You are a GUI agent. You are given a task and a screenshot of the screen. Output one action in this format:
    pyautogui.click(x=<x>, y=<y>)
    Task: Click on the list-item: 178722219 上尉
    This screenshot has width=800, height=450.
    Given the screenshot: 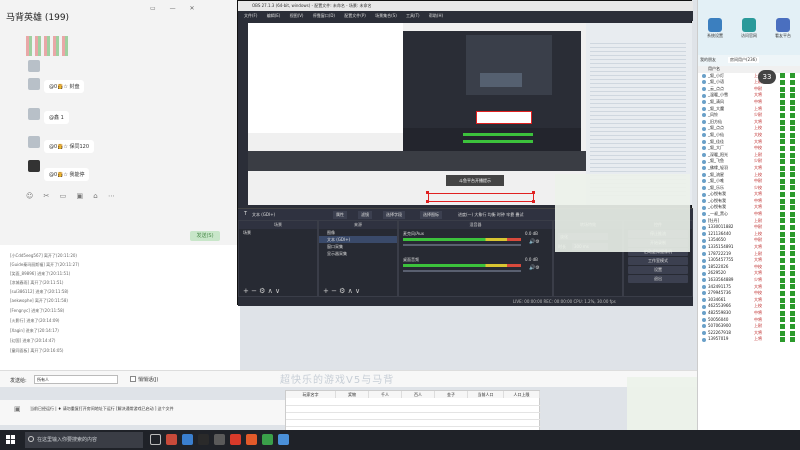 What is the action you would take?
    pyautogui.click(x=749, y=254)
    